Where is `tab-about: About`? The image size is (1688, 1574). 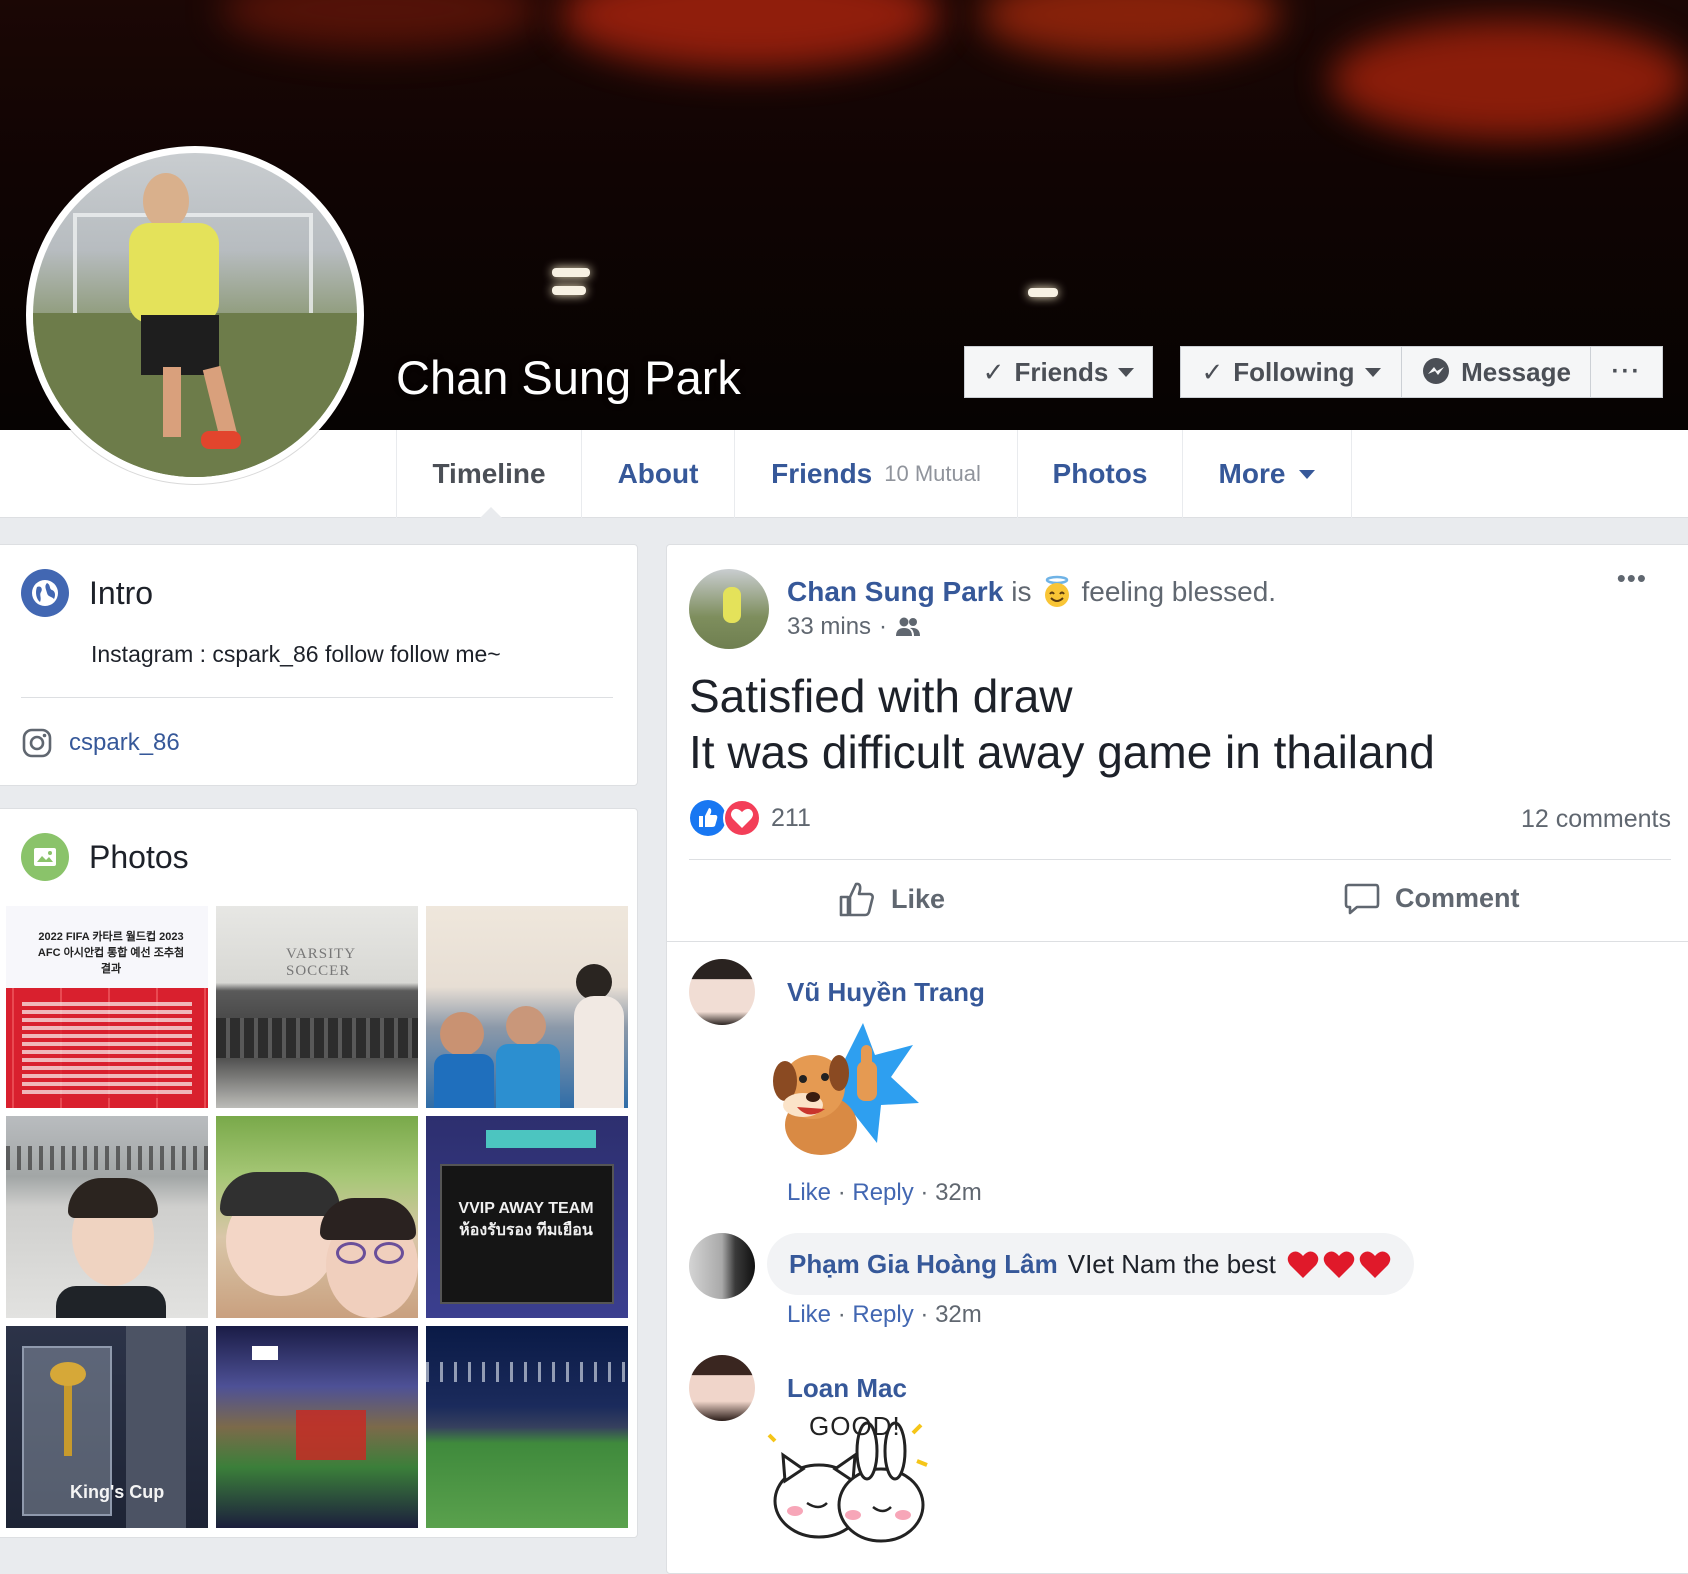
tab-about: About is located at coordinates (657, 474).